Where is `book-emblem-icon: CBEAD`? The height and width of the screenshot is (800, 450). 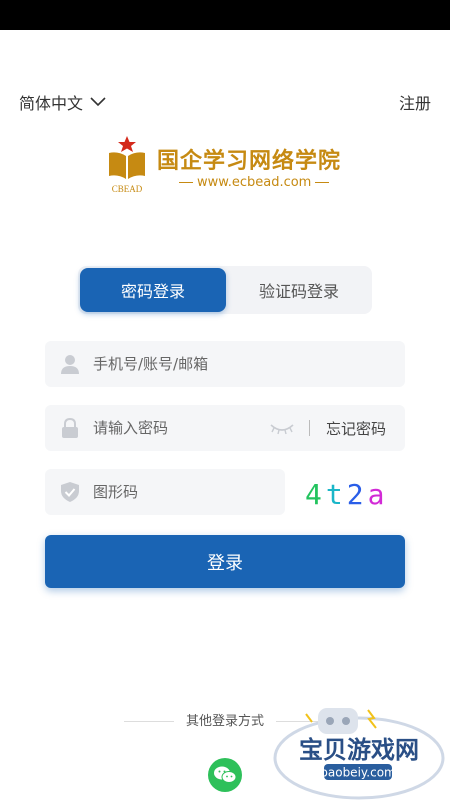
book-emblem-icon: CBEAD is located at coordinates (127, 165).